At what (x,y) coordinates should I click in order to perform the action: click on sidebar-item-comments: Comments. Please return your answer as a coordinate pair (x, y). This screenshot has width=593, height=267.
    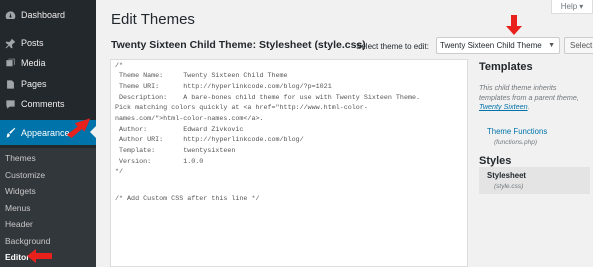
    Looking at the image, I should click on (48, 104).